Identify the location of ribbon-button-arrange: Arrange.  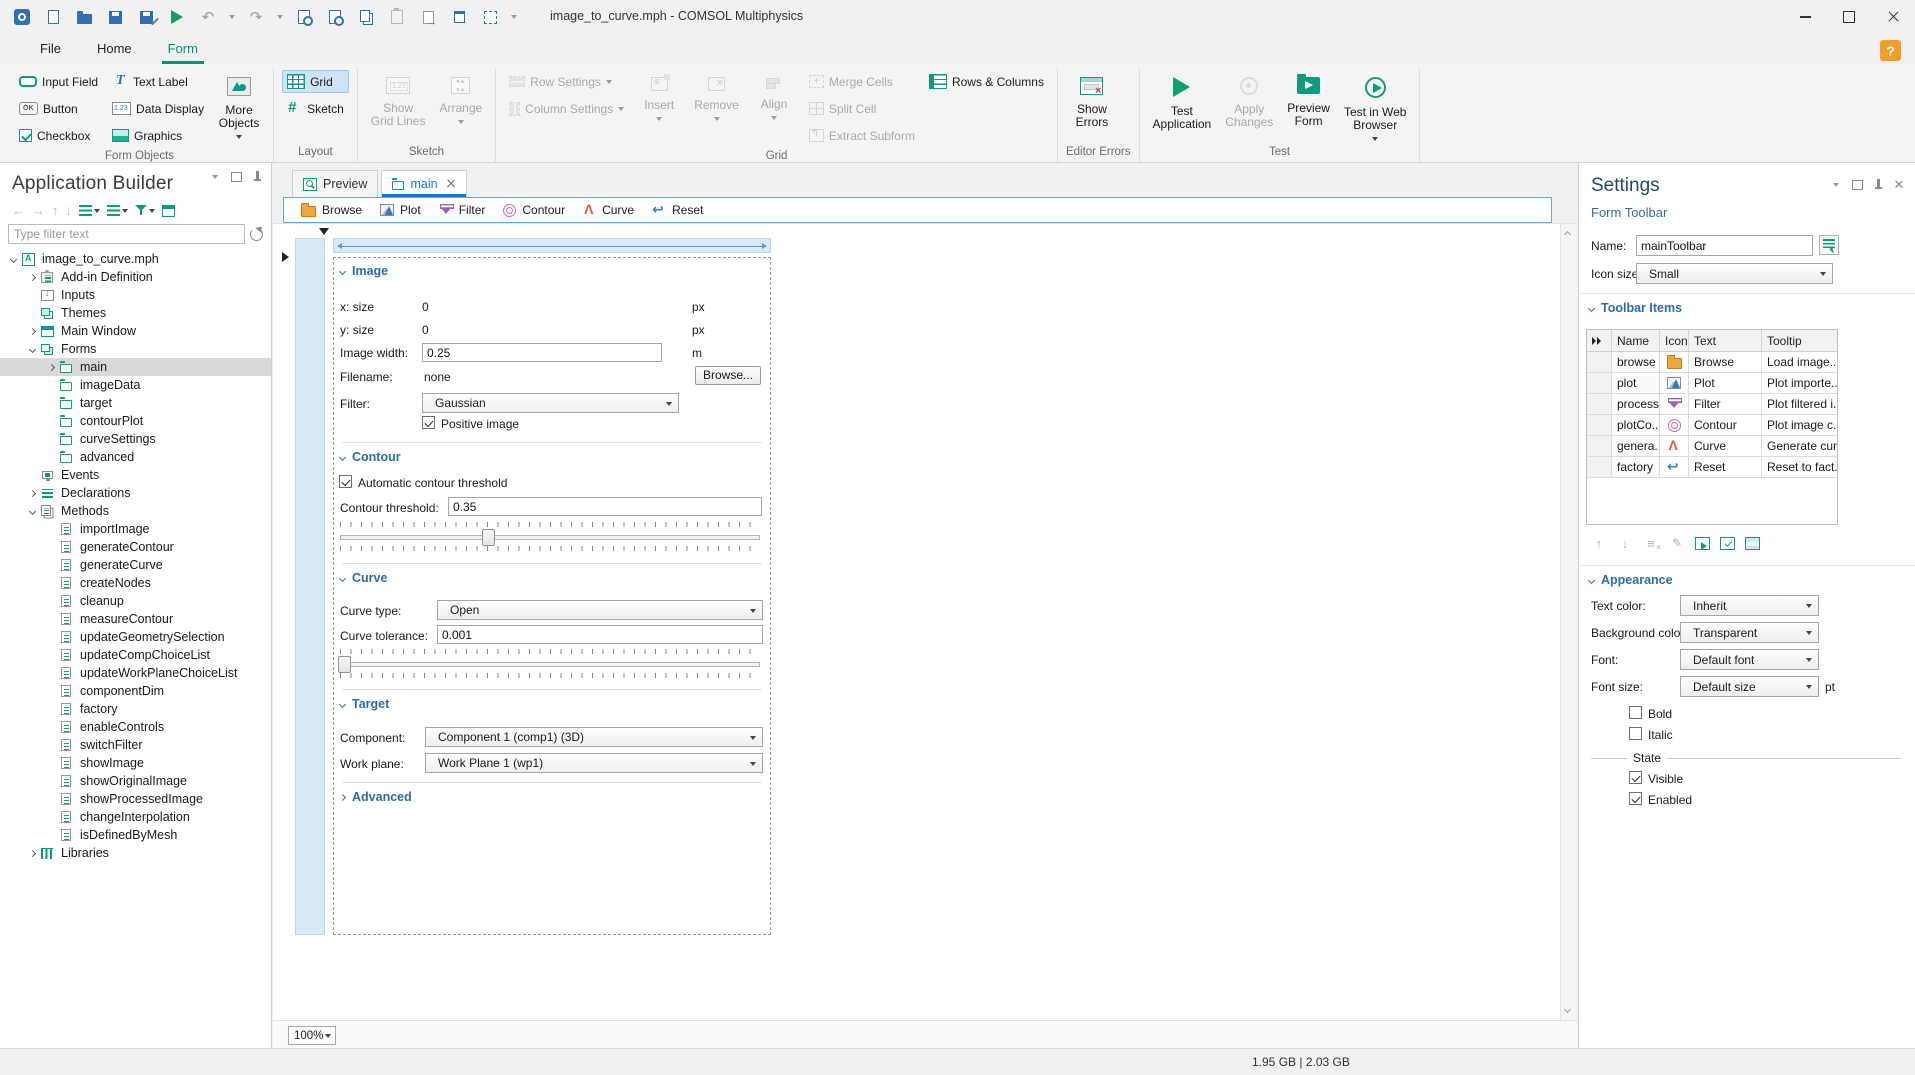
(460, 106).